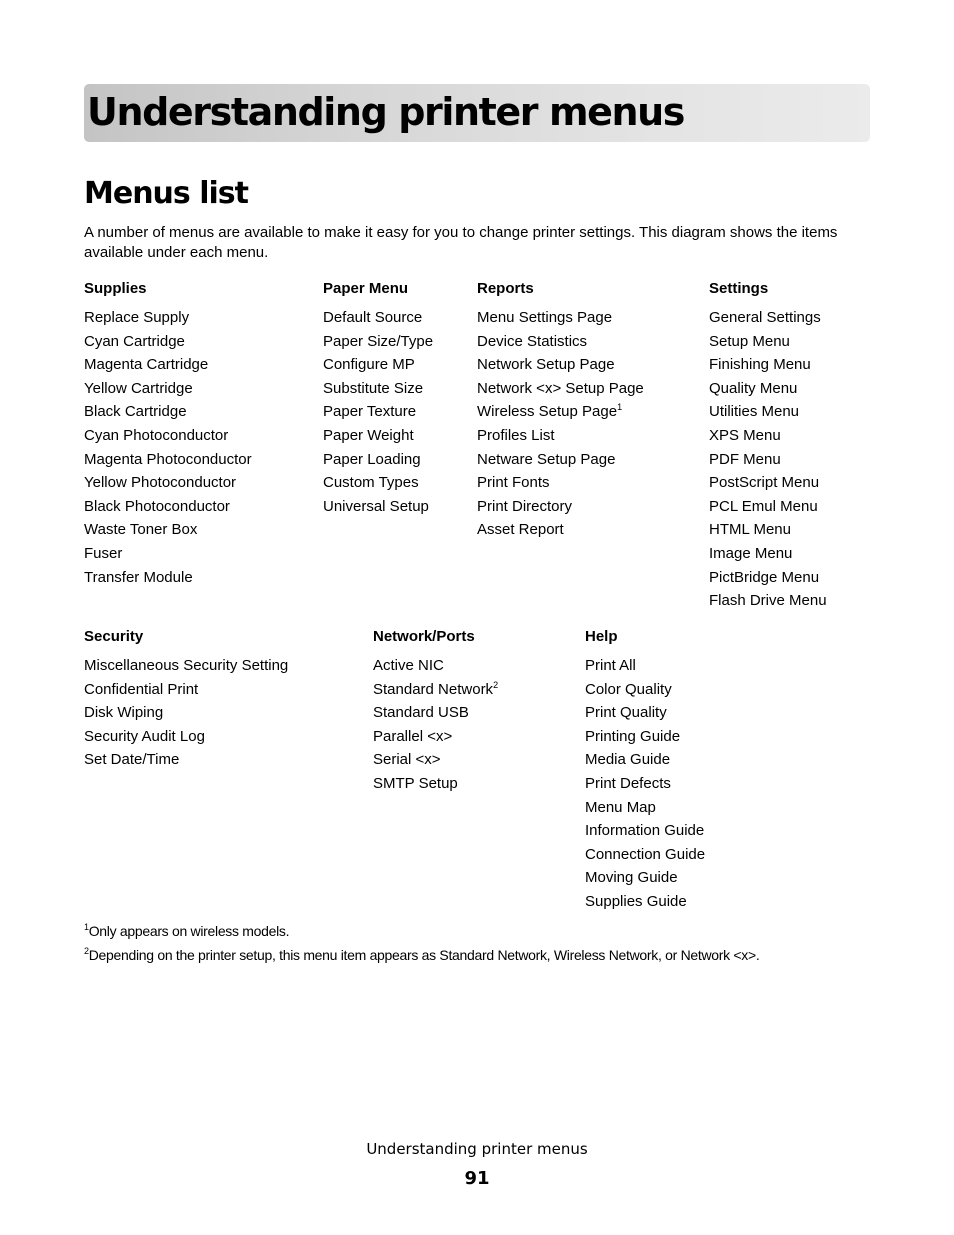 This screenshot has width=954, height=1235. What do you see at coordinates (386, 112) in the screenshot?
I see `chapter-title: Understanding printer menus` at bounding box center [386, 112].